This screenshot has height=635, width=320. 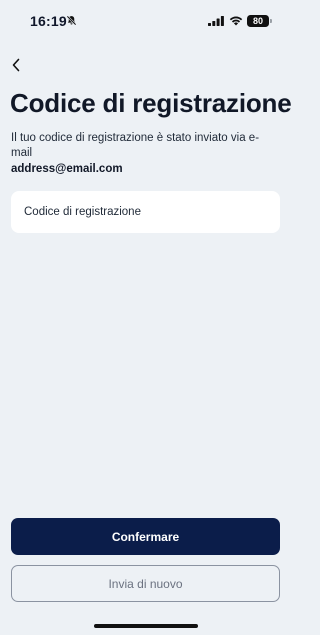 What do you see at coordinates (67, 169) in the screenshot?
I see `email-address: address@email.com` at bounding box center [67, 169].